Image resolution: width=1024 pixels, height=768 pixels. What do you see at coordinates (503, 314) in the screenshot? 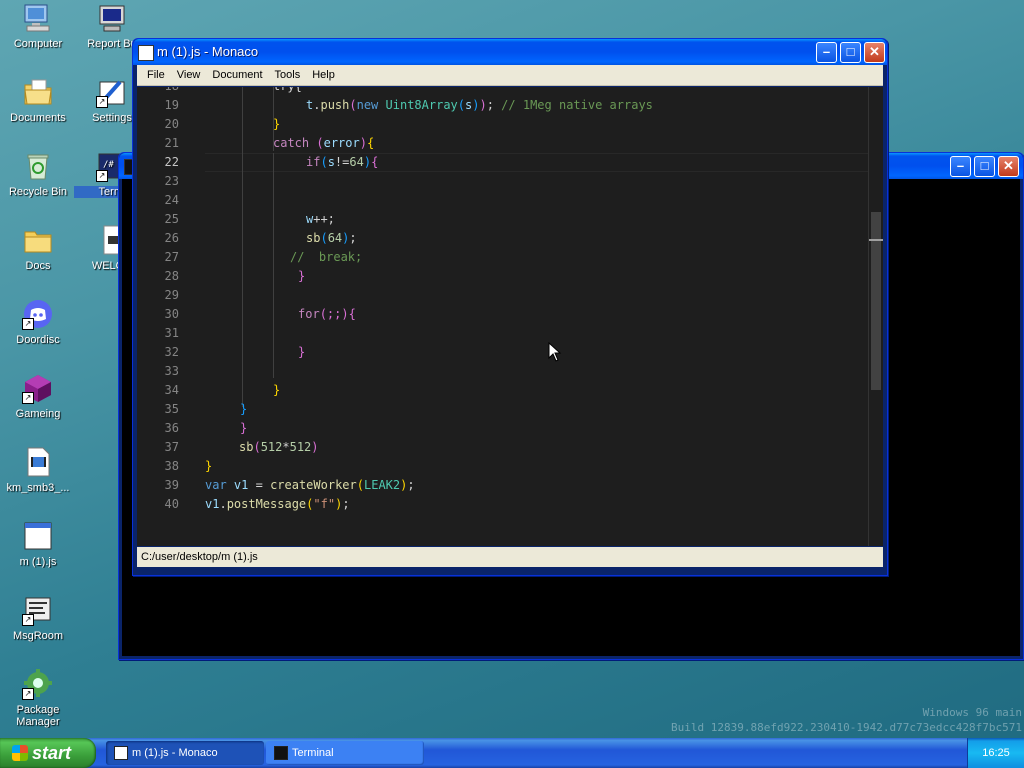
I see `code-line: 30 for(;;){` at bounding box center [503, 314].